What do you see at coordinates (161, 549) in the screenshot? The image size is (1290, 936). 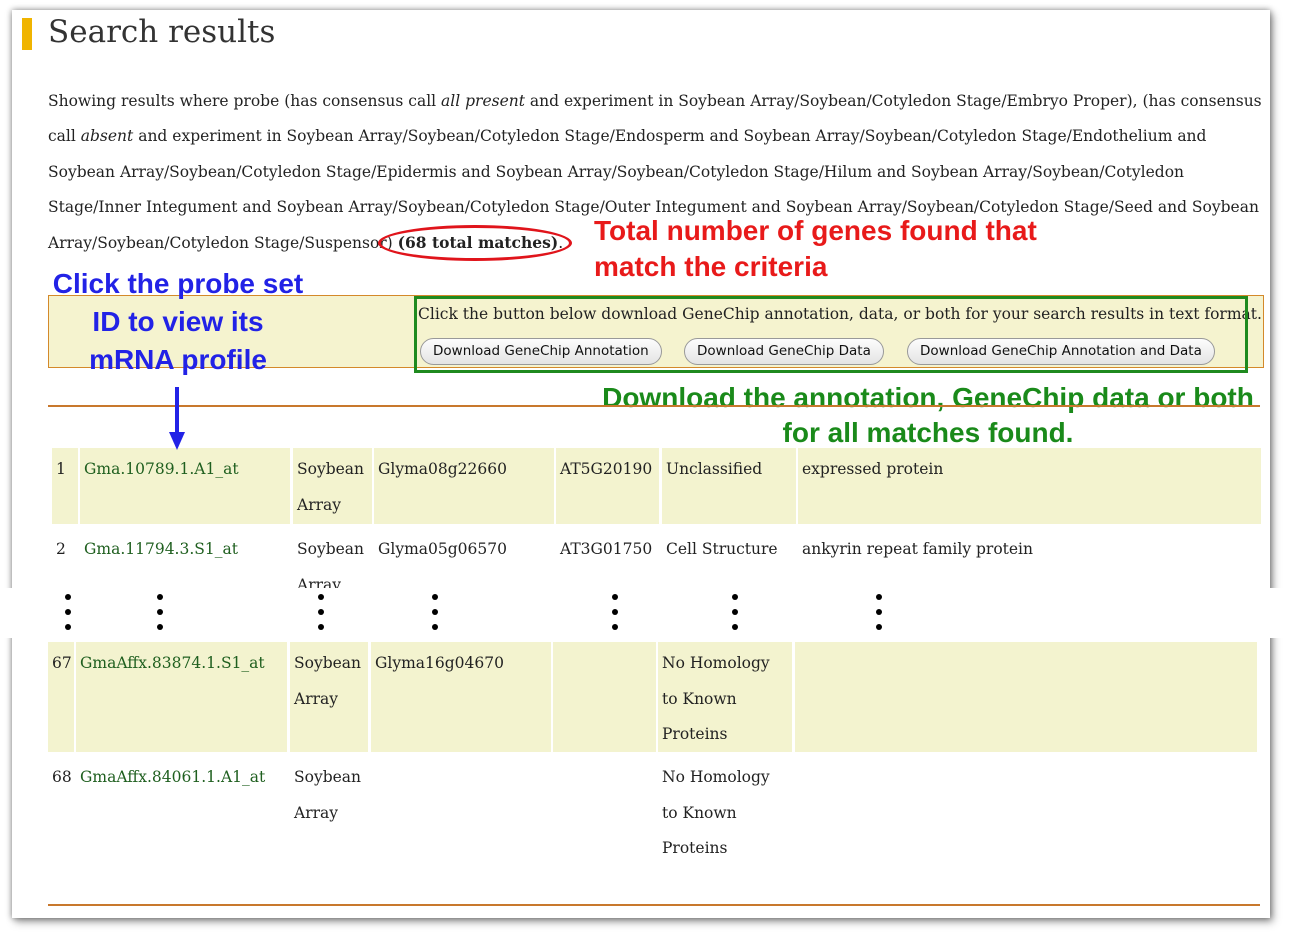 I see `probe-set-link: Gma.11794.3.S1_at` at bounding box center [161, 549].